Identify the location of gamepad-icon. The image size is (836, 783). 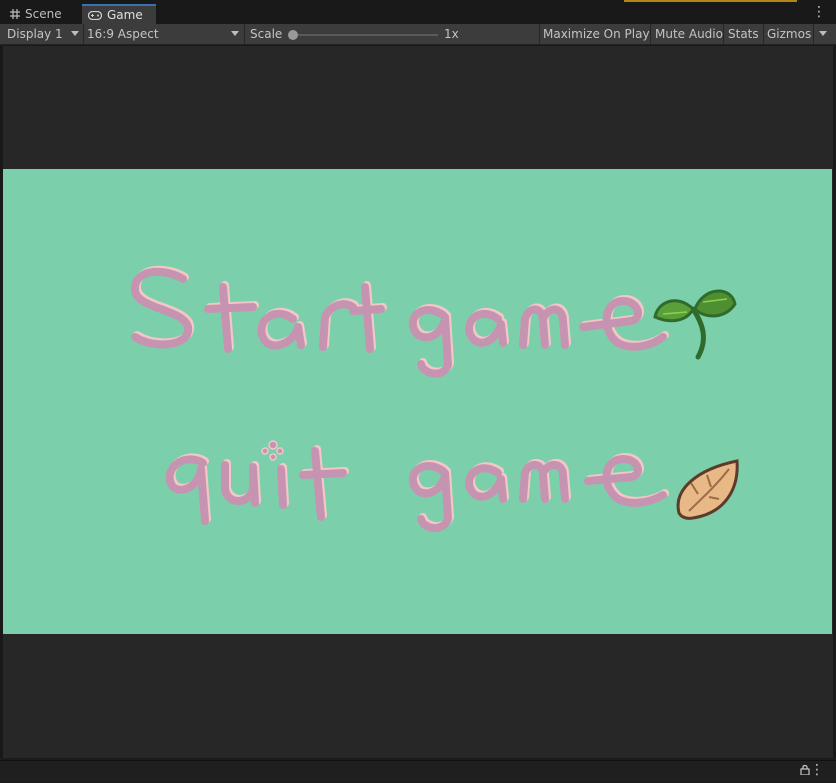
(95, 15).